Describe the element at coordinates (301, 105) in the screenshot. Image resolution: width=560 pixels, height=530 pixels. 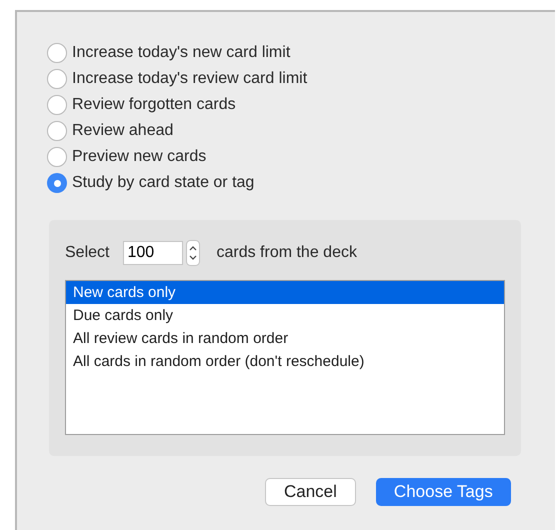
I see `radio-option: Review forgotten cards` at that location.